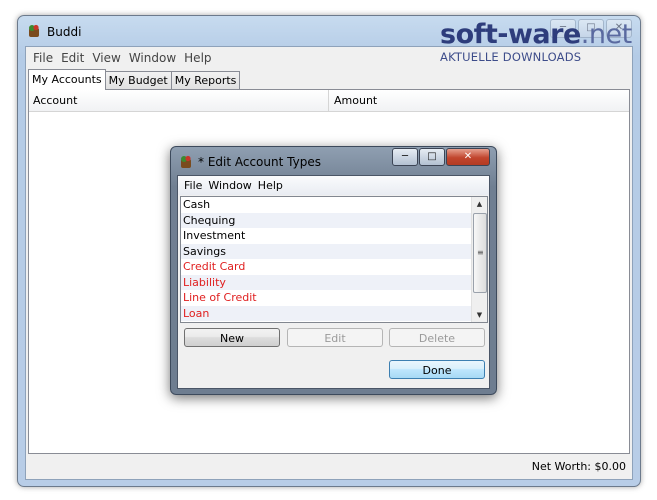  I want to click on list-item: Cash, so click(326, 205).